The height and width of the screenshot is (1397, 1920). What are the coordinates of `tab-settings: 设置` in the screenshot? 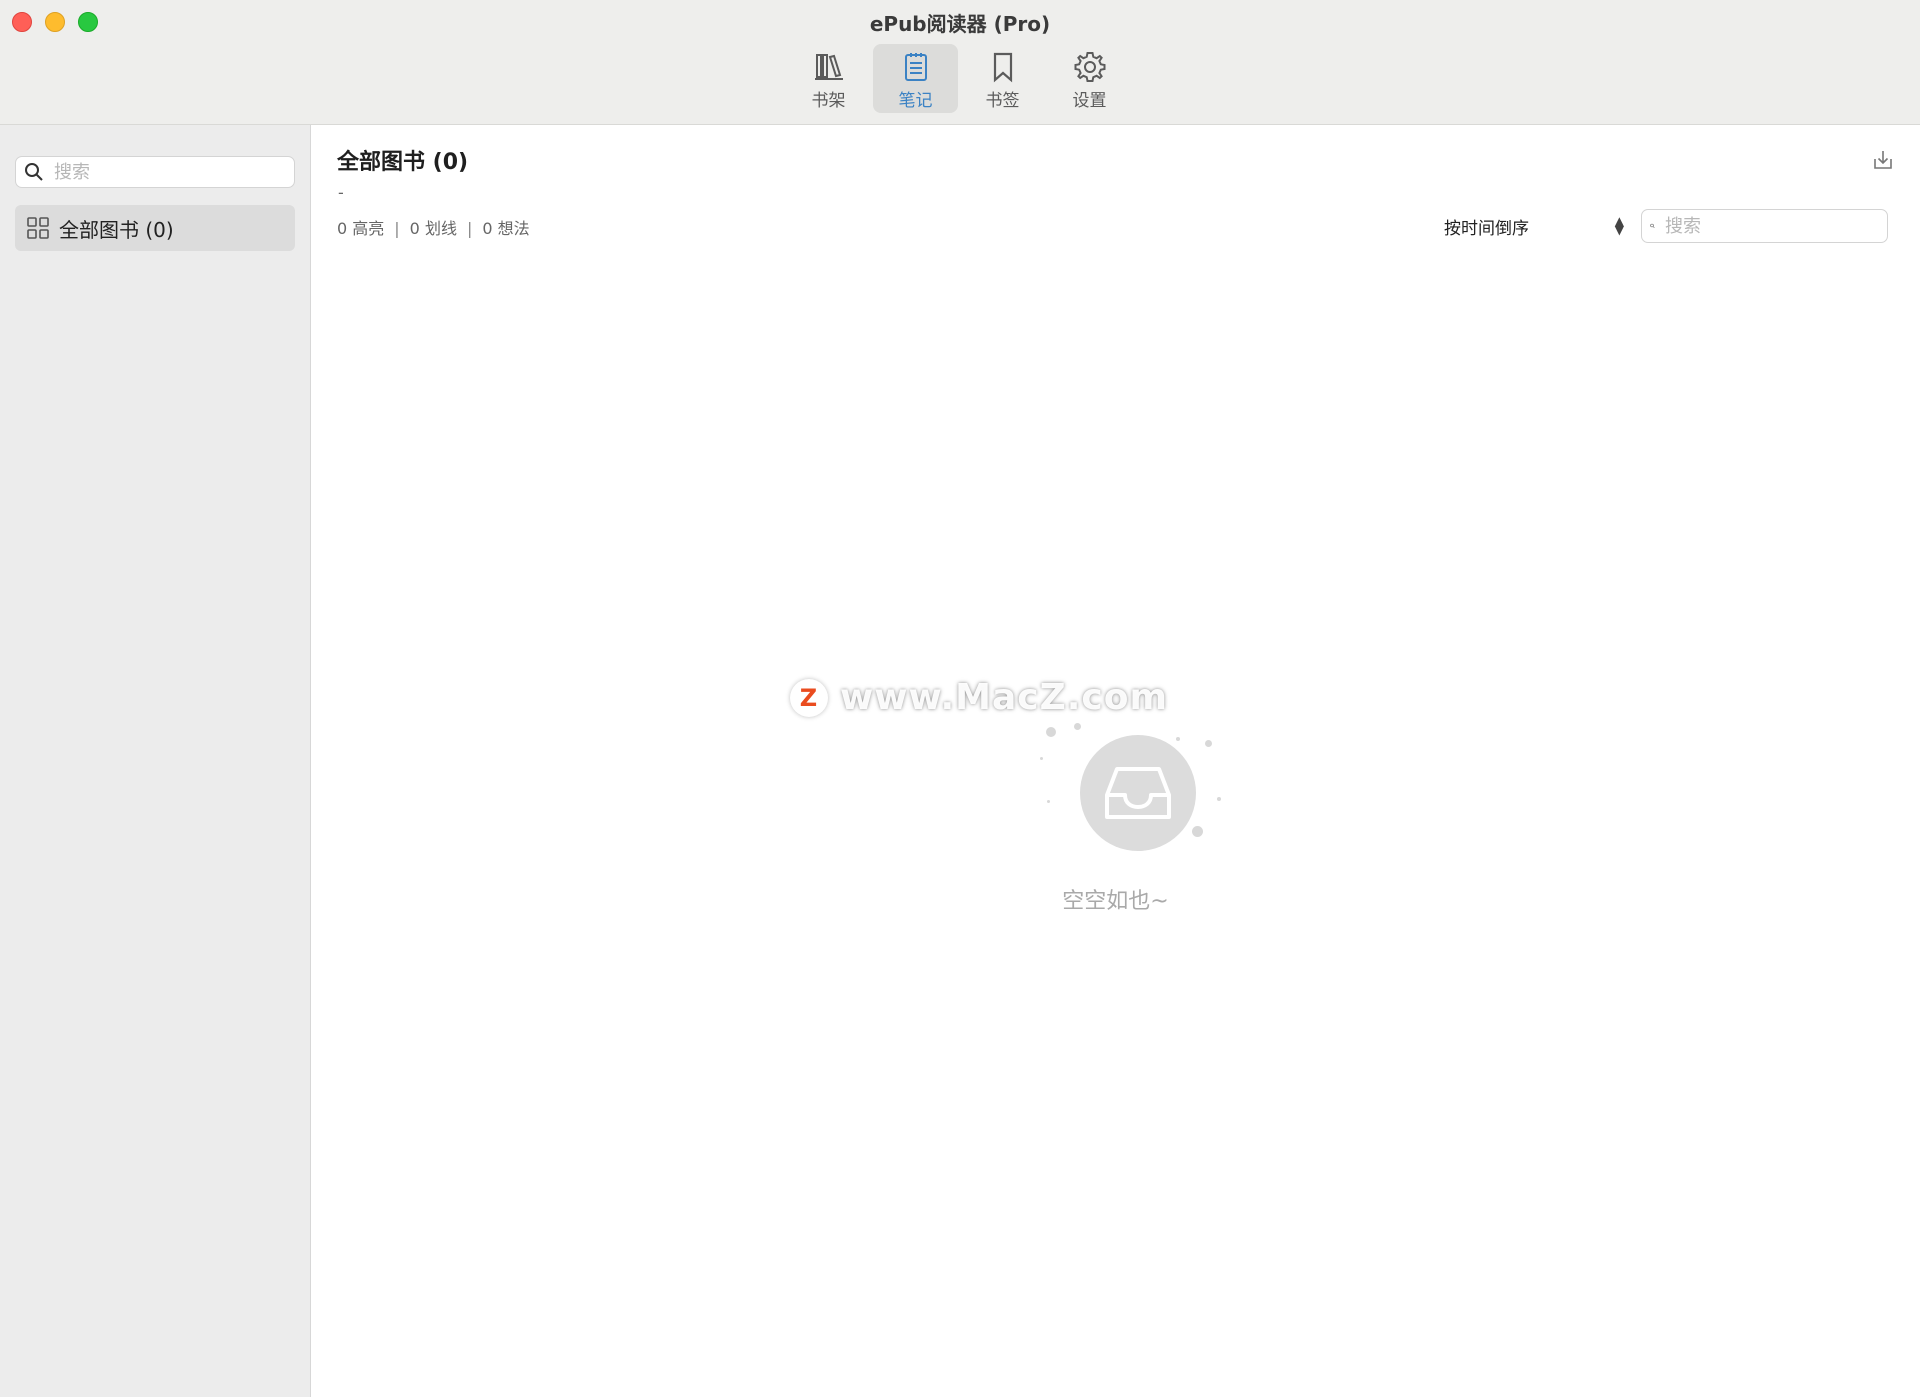 It's located at (1089, 78).